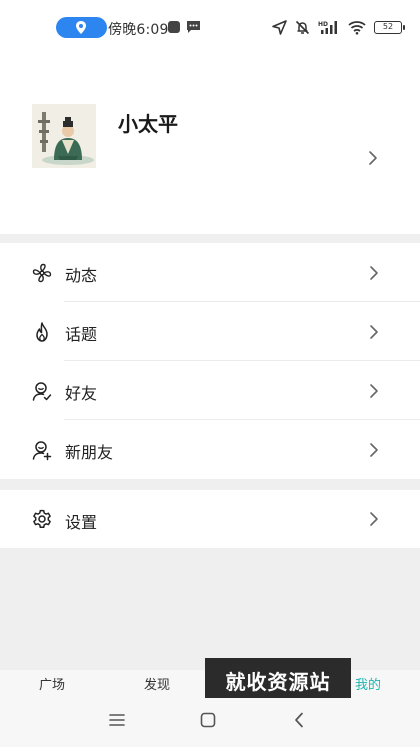 The image size is (420, 747). What do you see at coordinates (42, 332) in the screenshot?
I see `flame-icon` at bounding box center [42, 332].